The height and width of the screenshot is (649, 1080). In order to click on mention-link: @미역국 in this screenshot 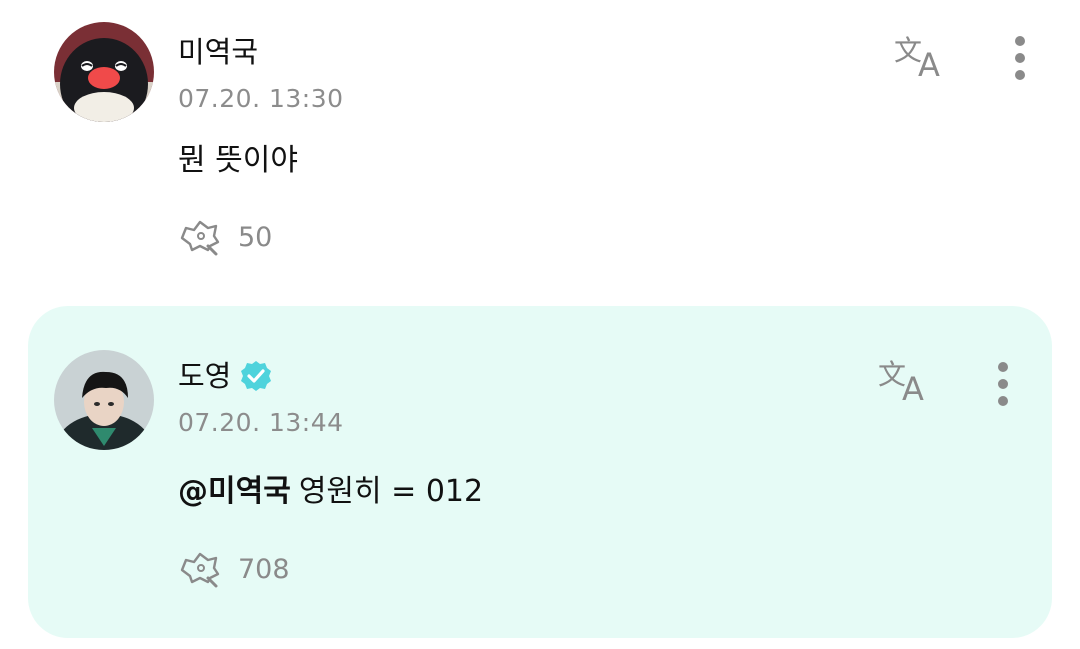, I will do `click(234, 491)`.